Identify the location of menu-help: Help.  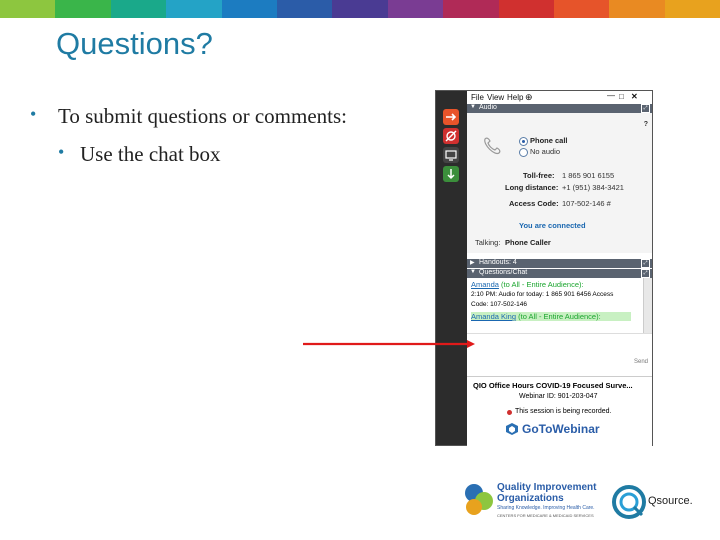
(515, 97).